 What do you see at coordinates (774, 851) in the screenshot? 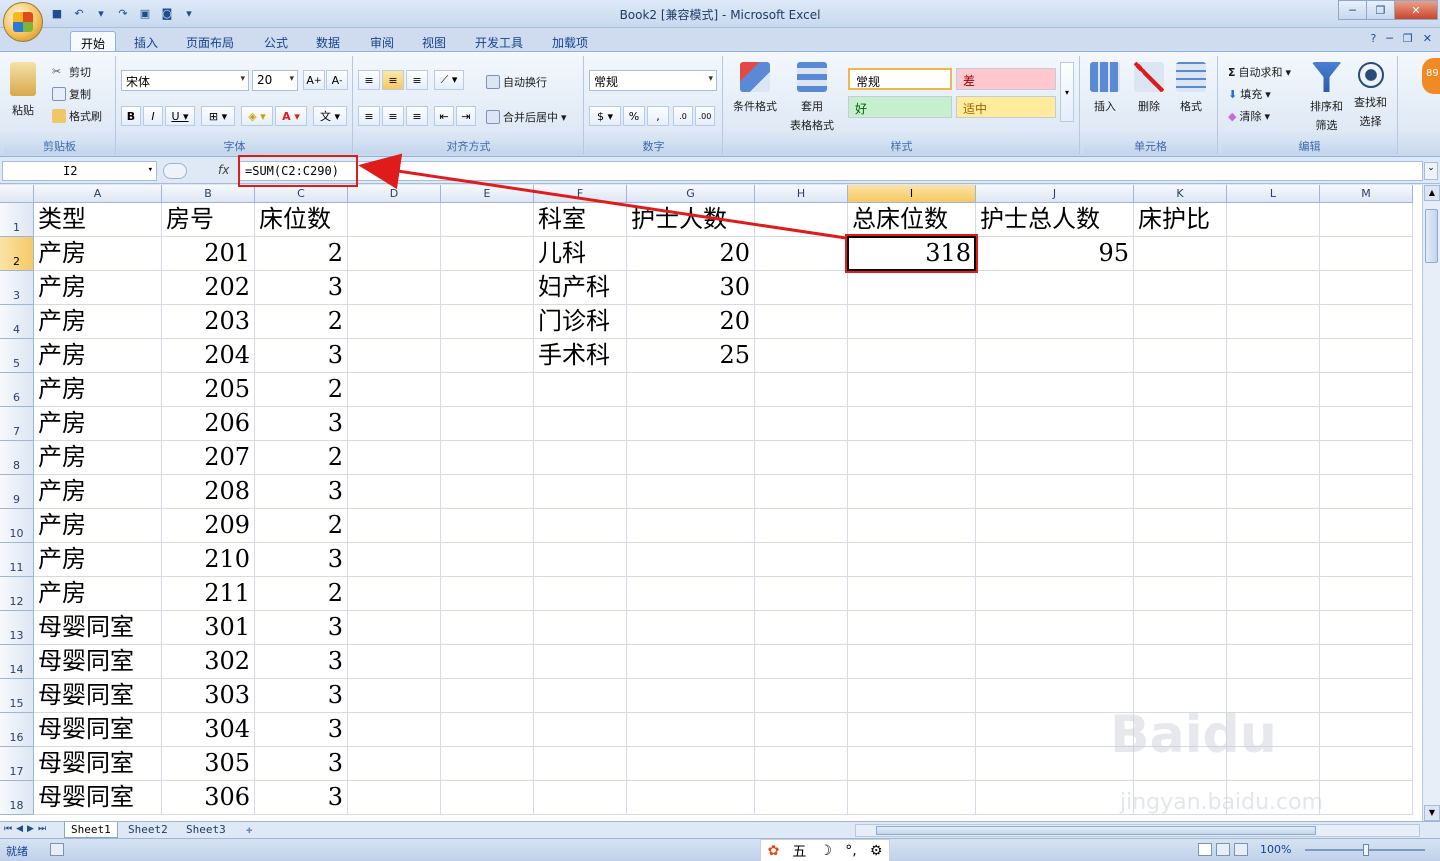
I see `paw-icon: ✿` at bounding box center [774, 851].